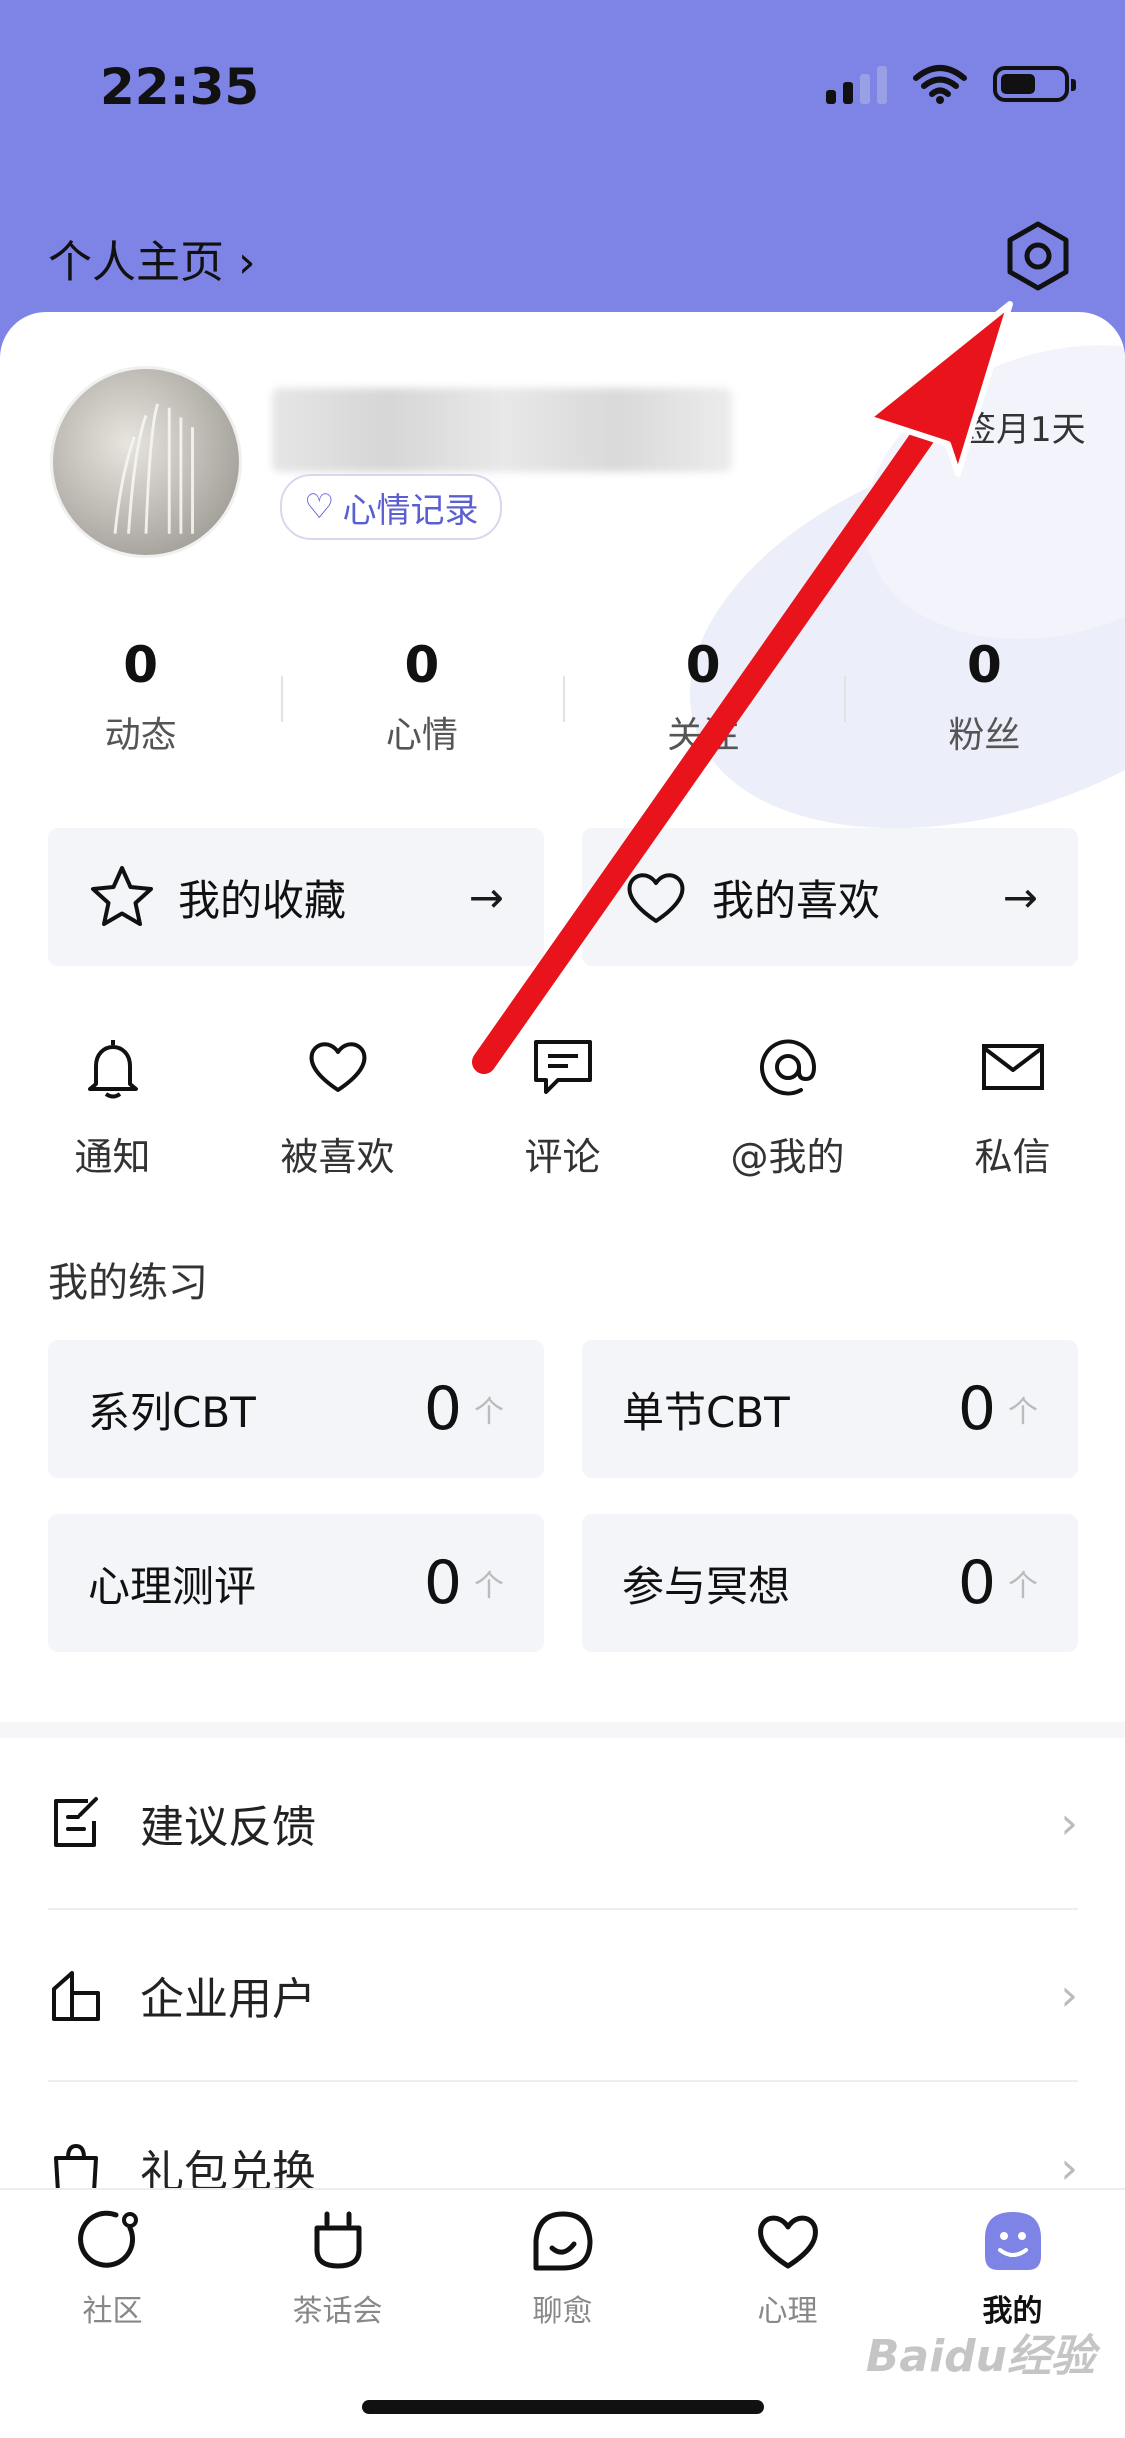 The image size is (1125, 2438). Describe the element at coordinates (172, 1586) in the screenshot. I see `practice-label: 心理测评` at that location.